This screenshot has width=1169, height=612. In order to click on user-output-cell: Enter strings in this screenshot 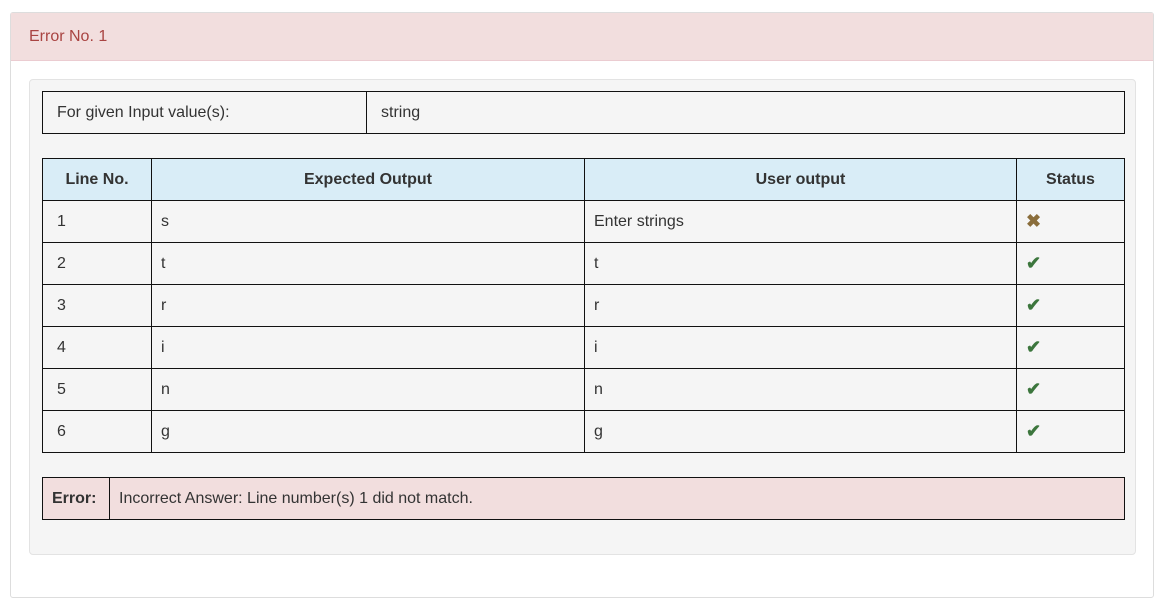, I will do `click(800, 221)`.